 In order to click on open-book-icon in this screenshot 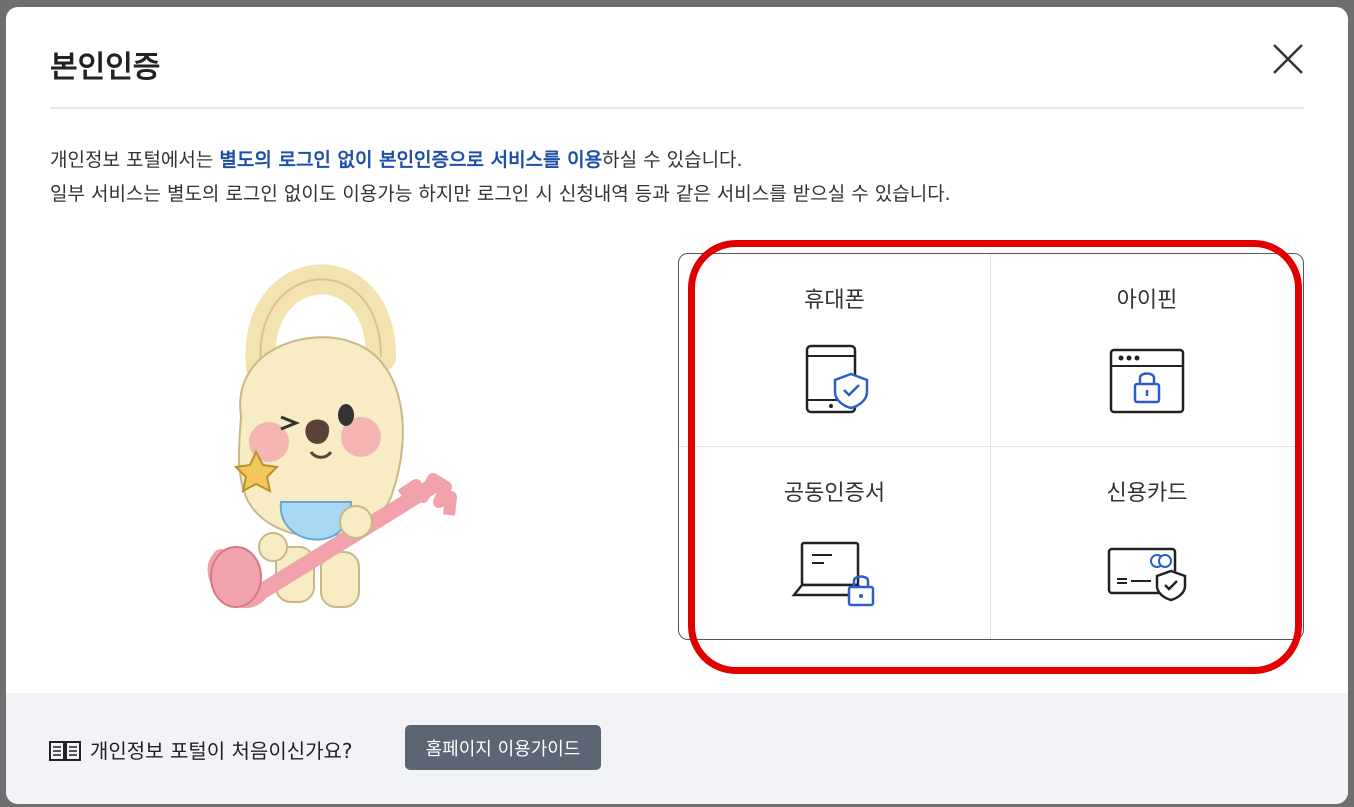, I will do `click(65, 751)`.